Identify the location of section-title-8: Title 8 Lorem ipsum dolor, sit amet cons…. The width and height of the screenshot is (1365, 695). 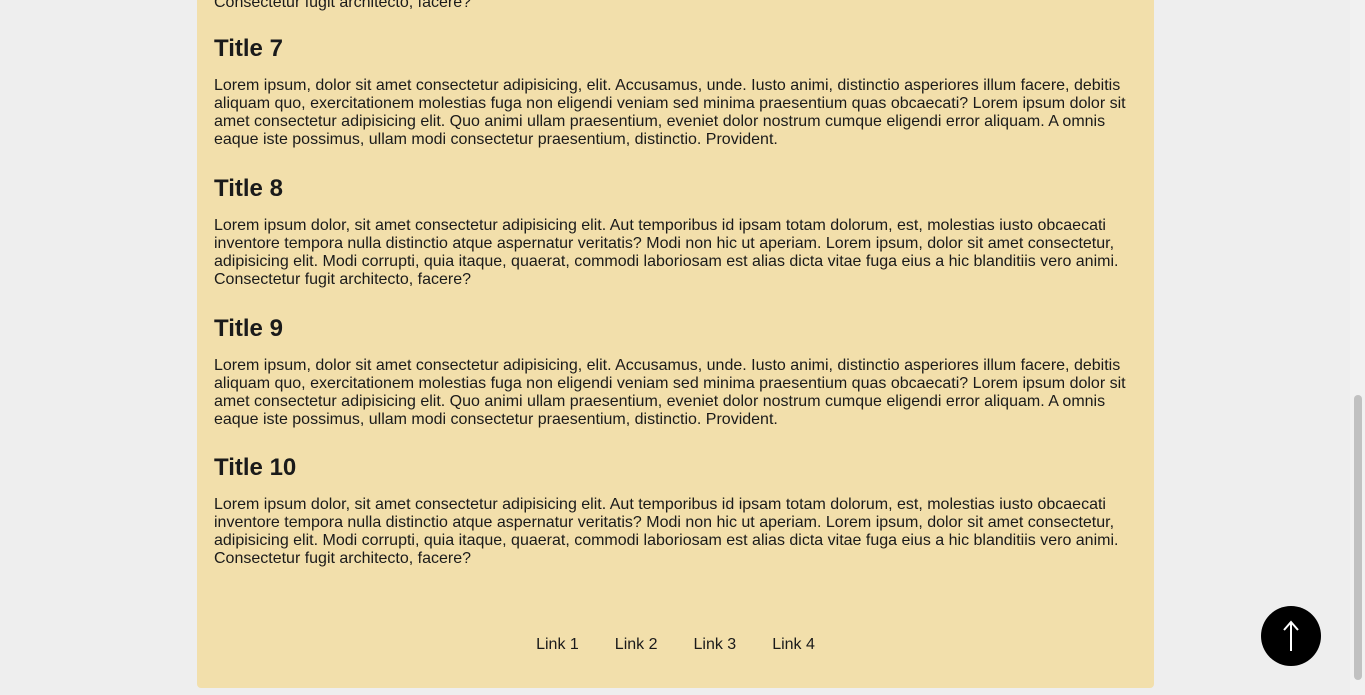
(676, 232).